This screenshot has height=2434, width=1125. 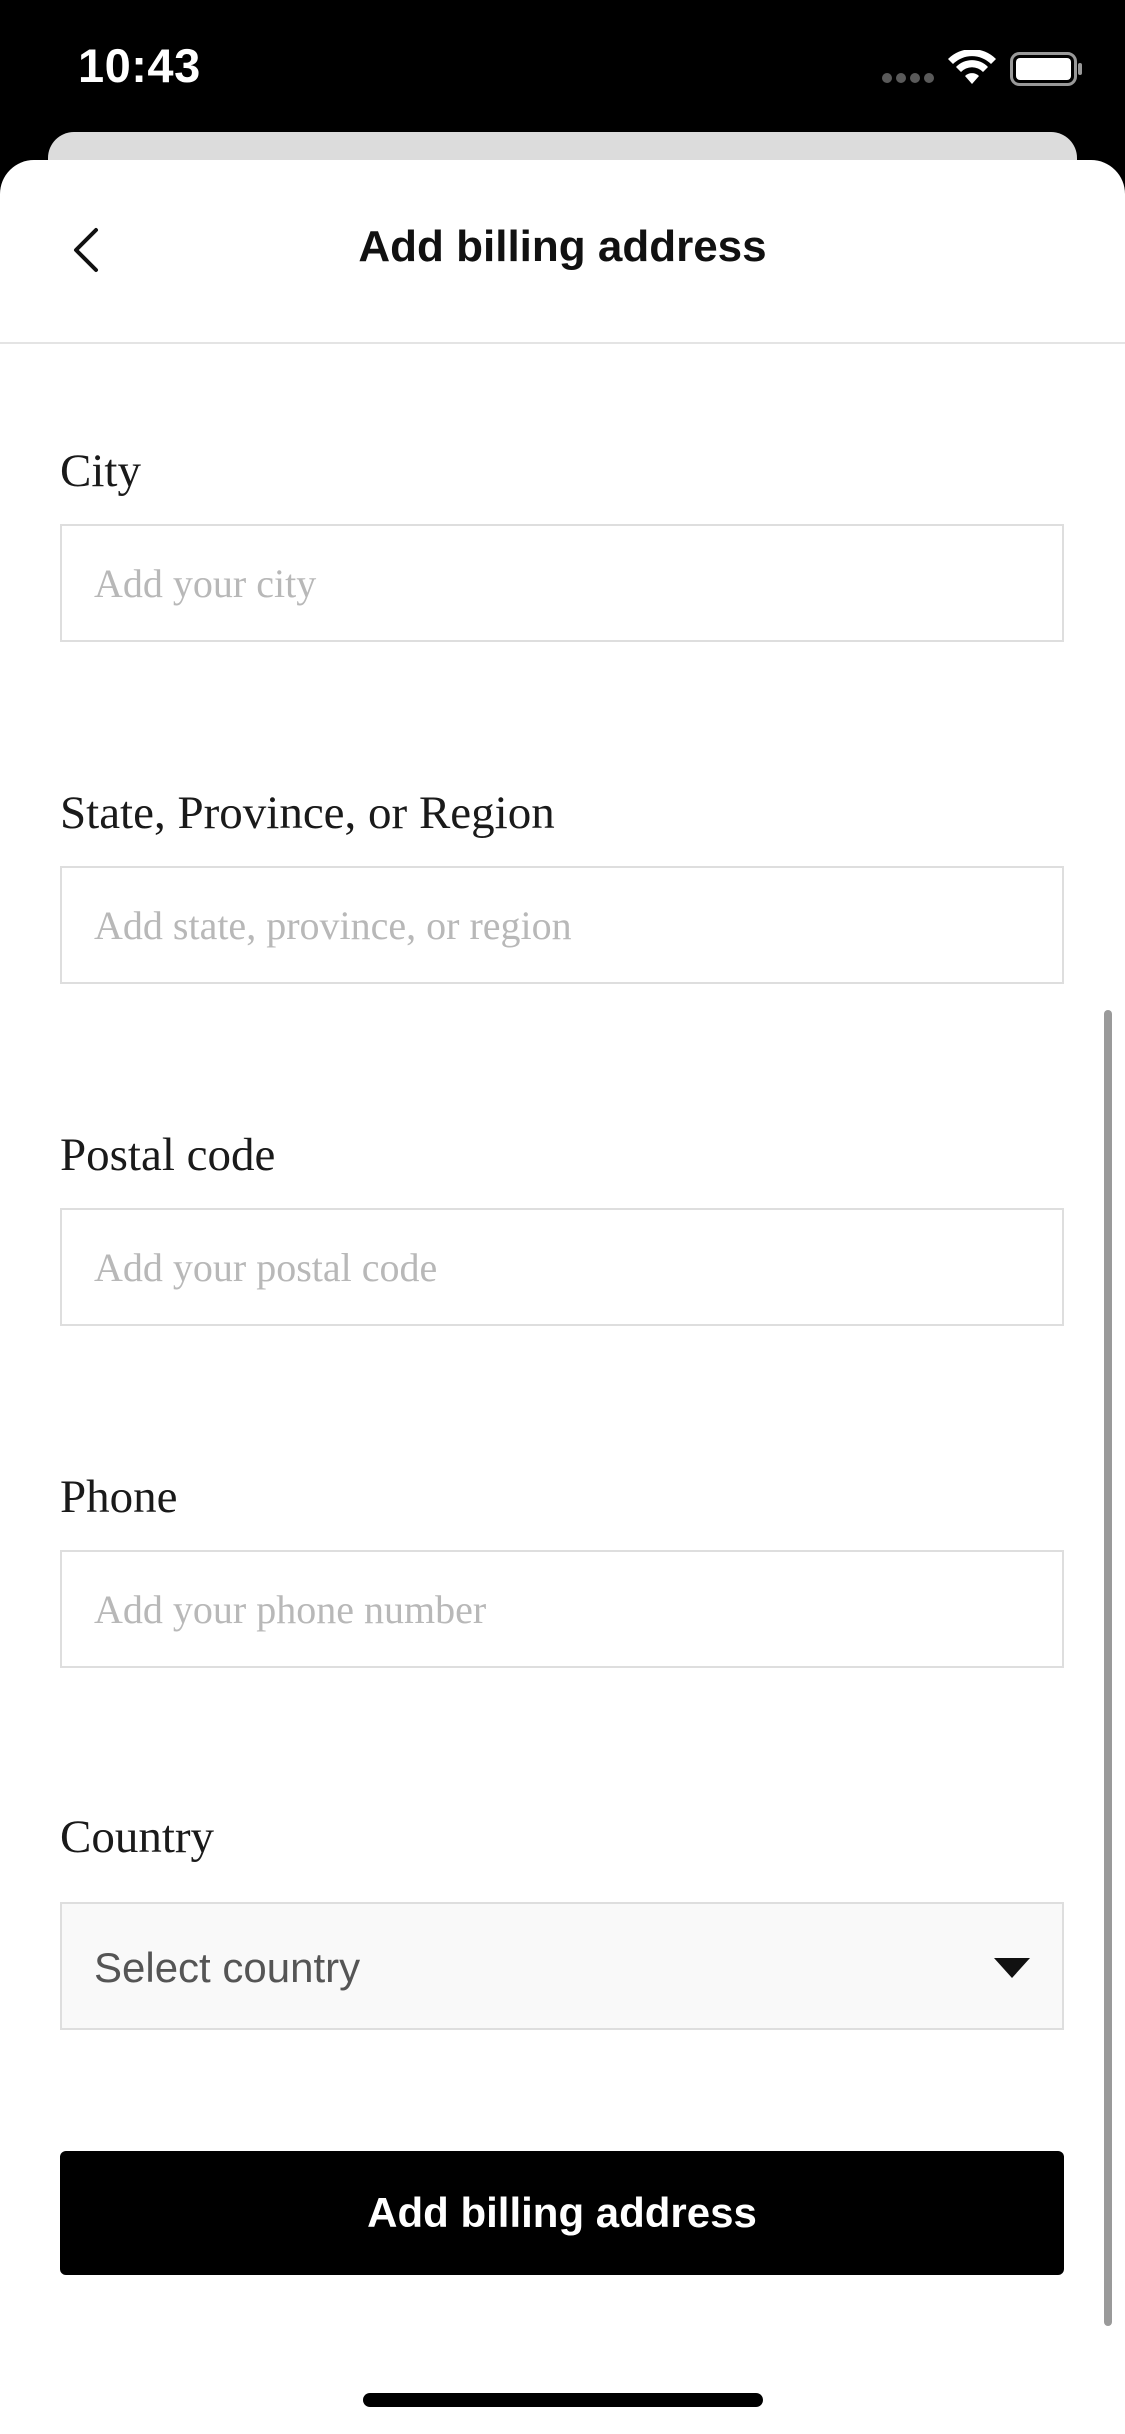 I want to click on state-label: State, Province, or Region, so click(x=307, y=813).